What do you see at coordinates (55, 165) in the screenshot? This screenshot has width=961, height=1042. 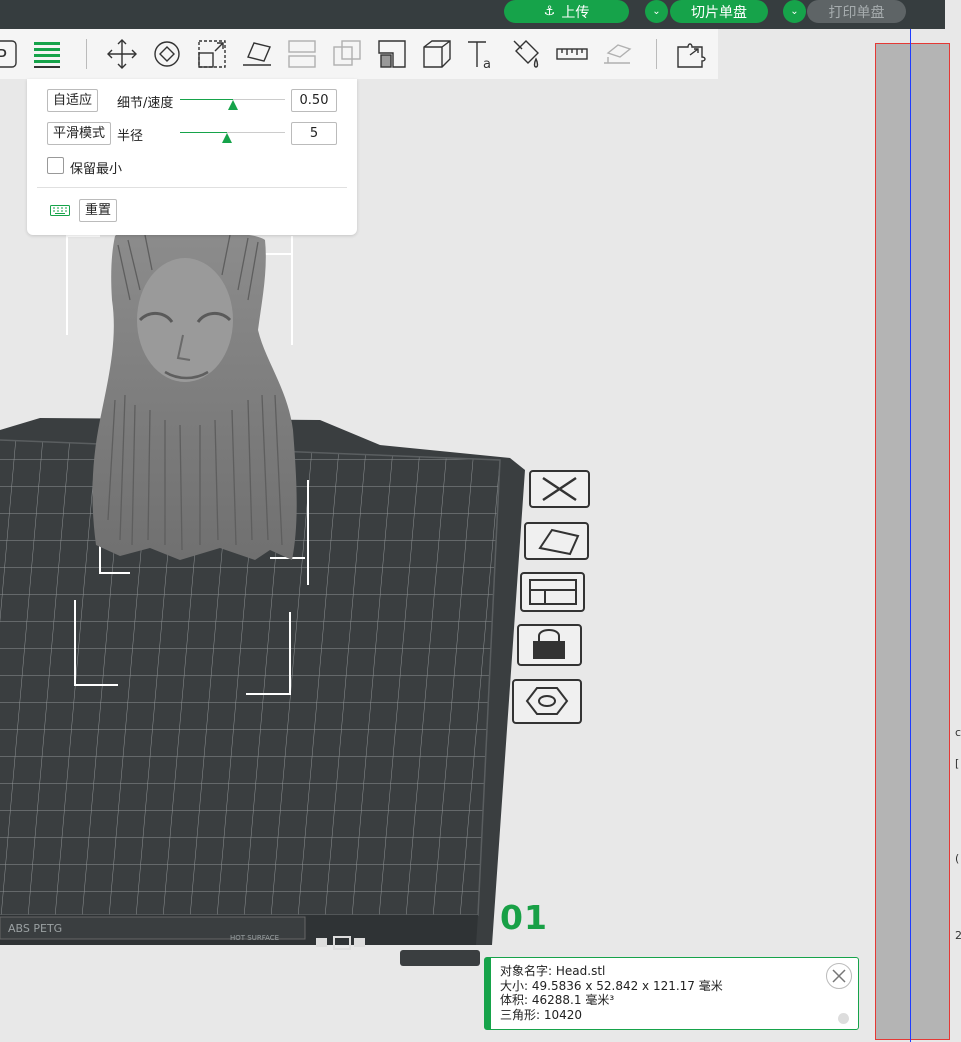 I see `keep-min-checkbox` at bounding box center [55, 165].